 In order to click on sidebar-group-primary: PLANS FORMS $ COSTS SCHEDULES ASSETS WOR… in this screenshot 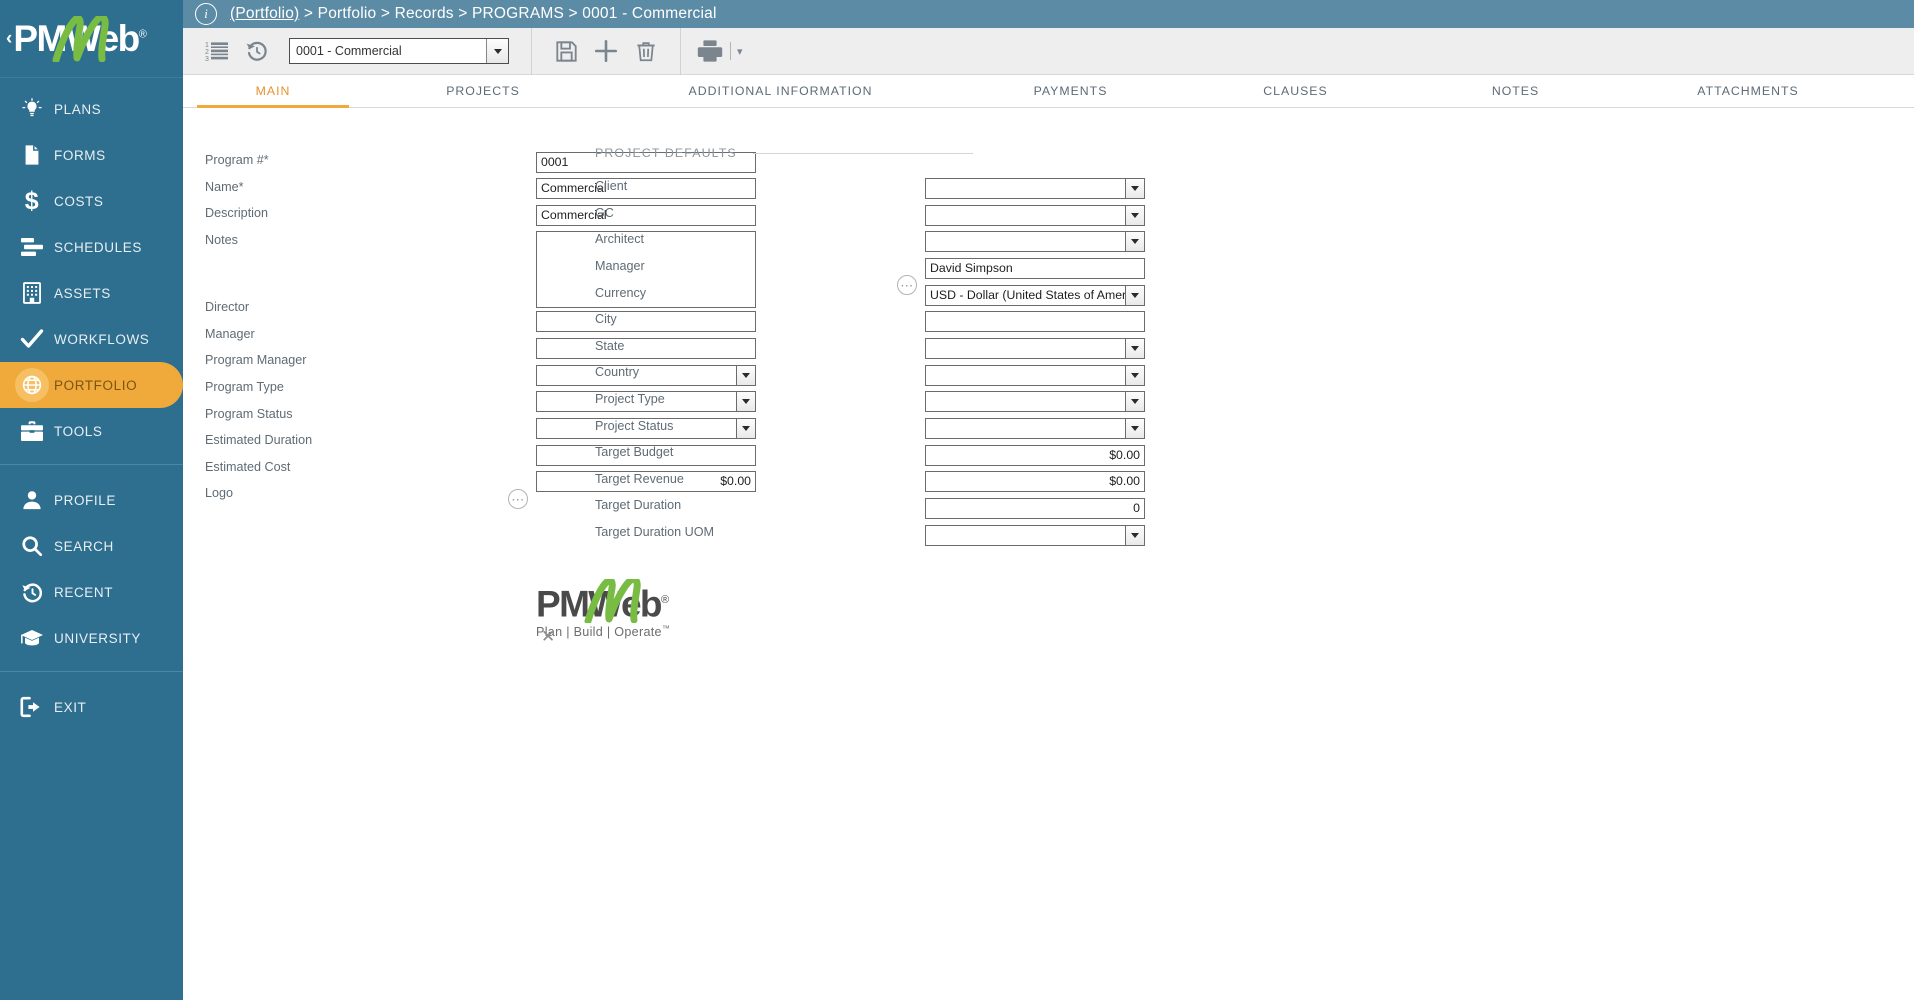, I will do `click(91, 266)`.